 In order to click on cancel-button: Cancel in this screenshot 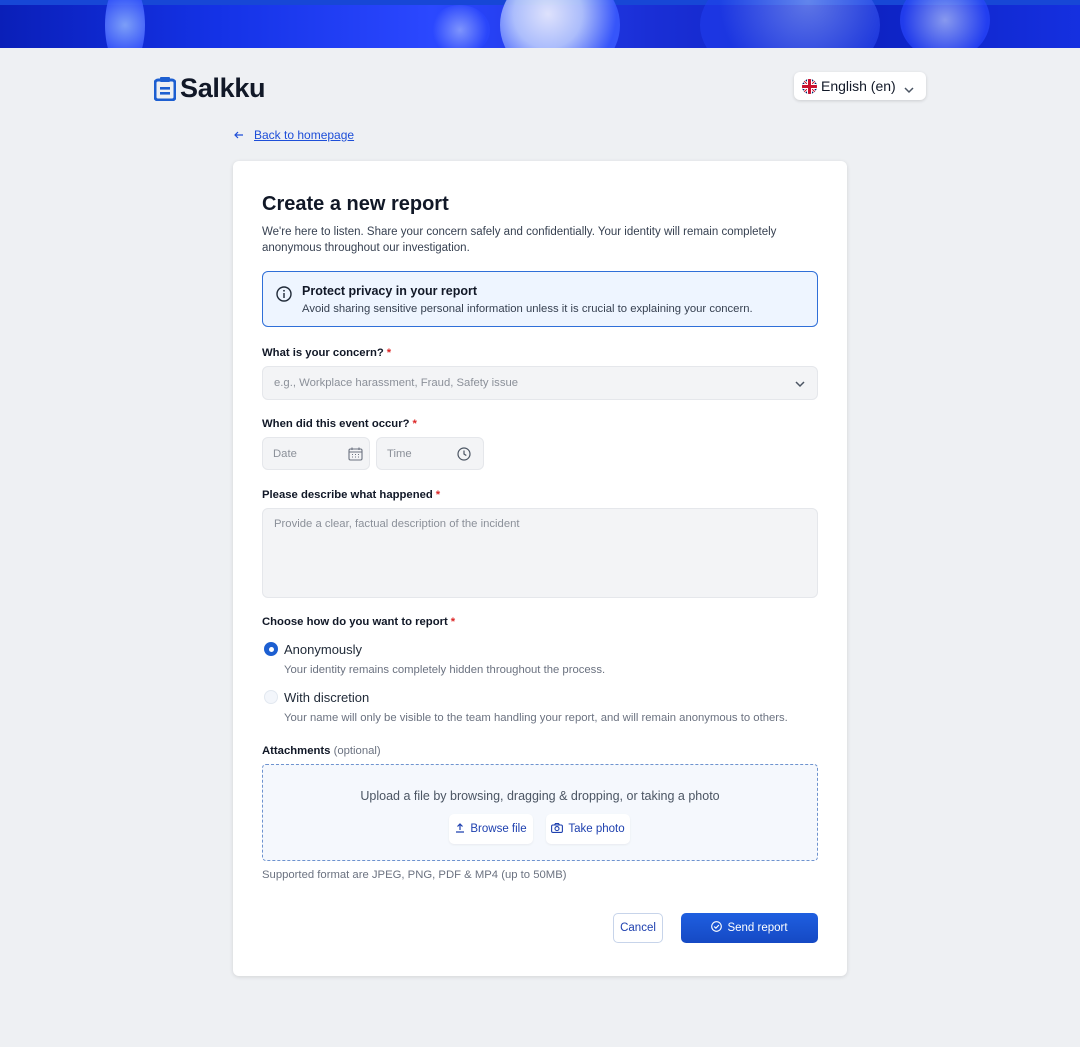, I will do `click(638, 928)`.